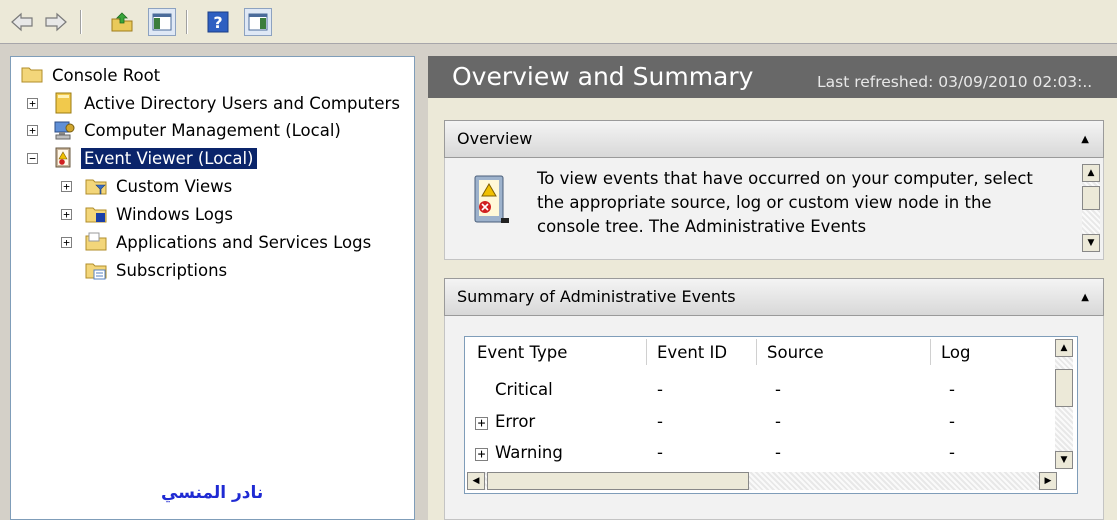 The height and width of the screenshot is (520, 1117). I want to click on tree-item-custom-views: Custom Views, so click(160, 186).